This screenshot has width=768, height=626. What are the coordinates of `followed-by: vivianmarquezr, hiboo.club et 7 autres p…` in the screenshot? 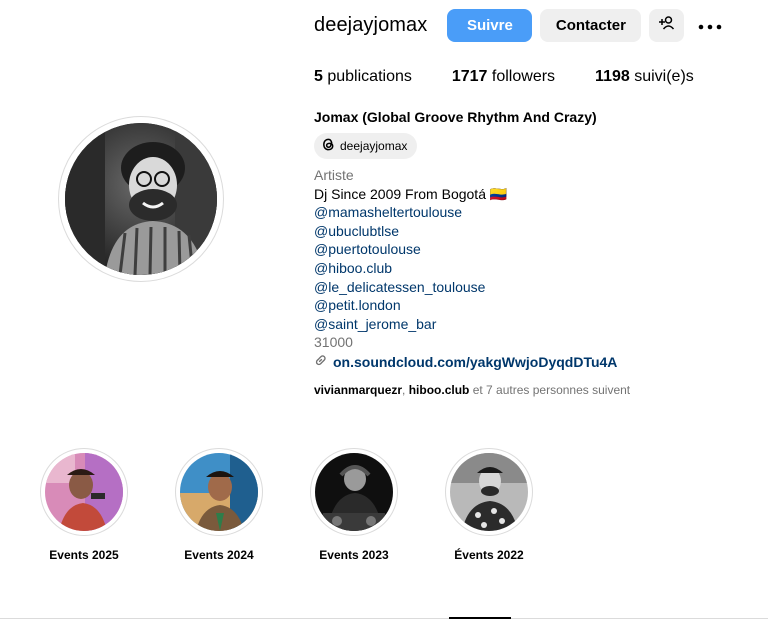 It's located at (472, 390).